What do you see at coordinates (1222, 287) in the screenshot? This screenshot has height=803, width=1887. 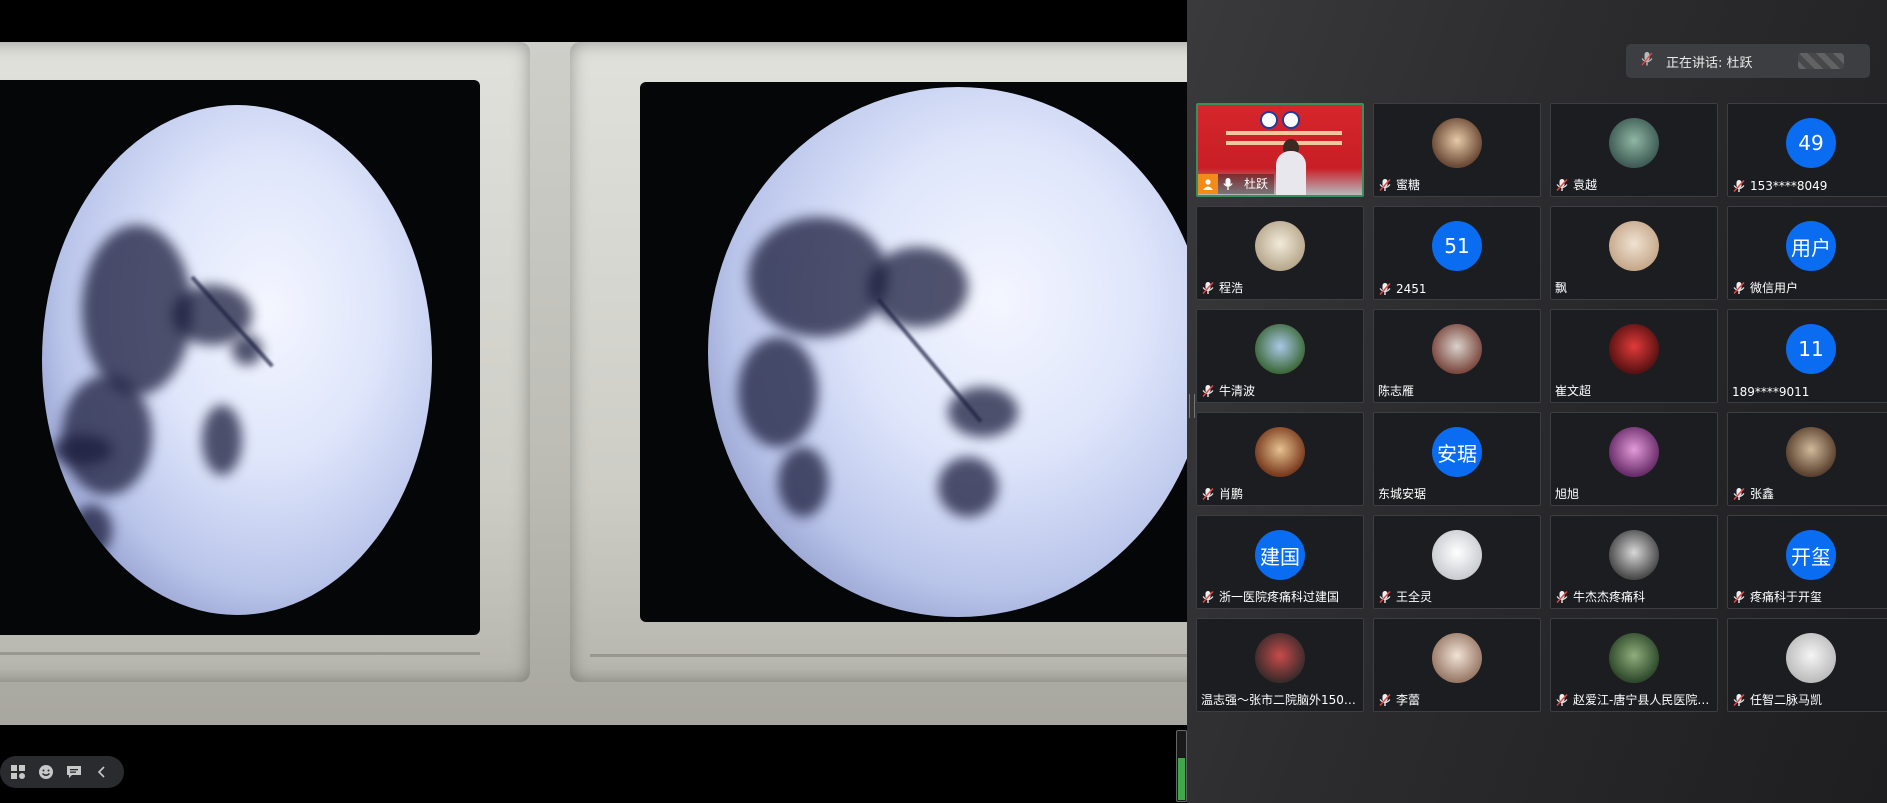 I see `participant-label: 程浩` at bounding box center [1222, 287].